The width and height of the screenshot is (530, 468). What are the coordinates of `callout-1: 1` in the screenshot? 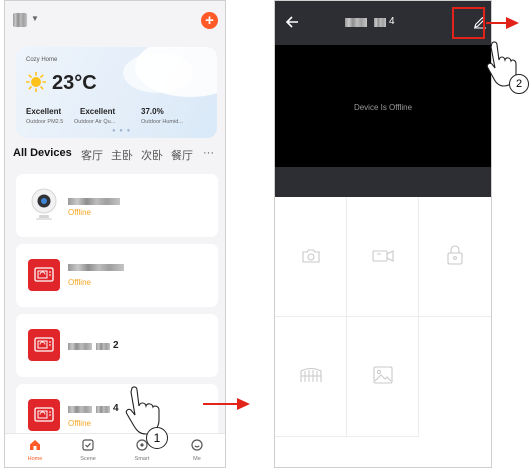 It's located at (157, 438).